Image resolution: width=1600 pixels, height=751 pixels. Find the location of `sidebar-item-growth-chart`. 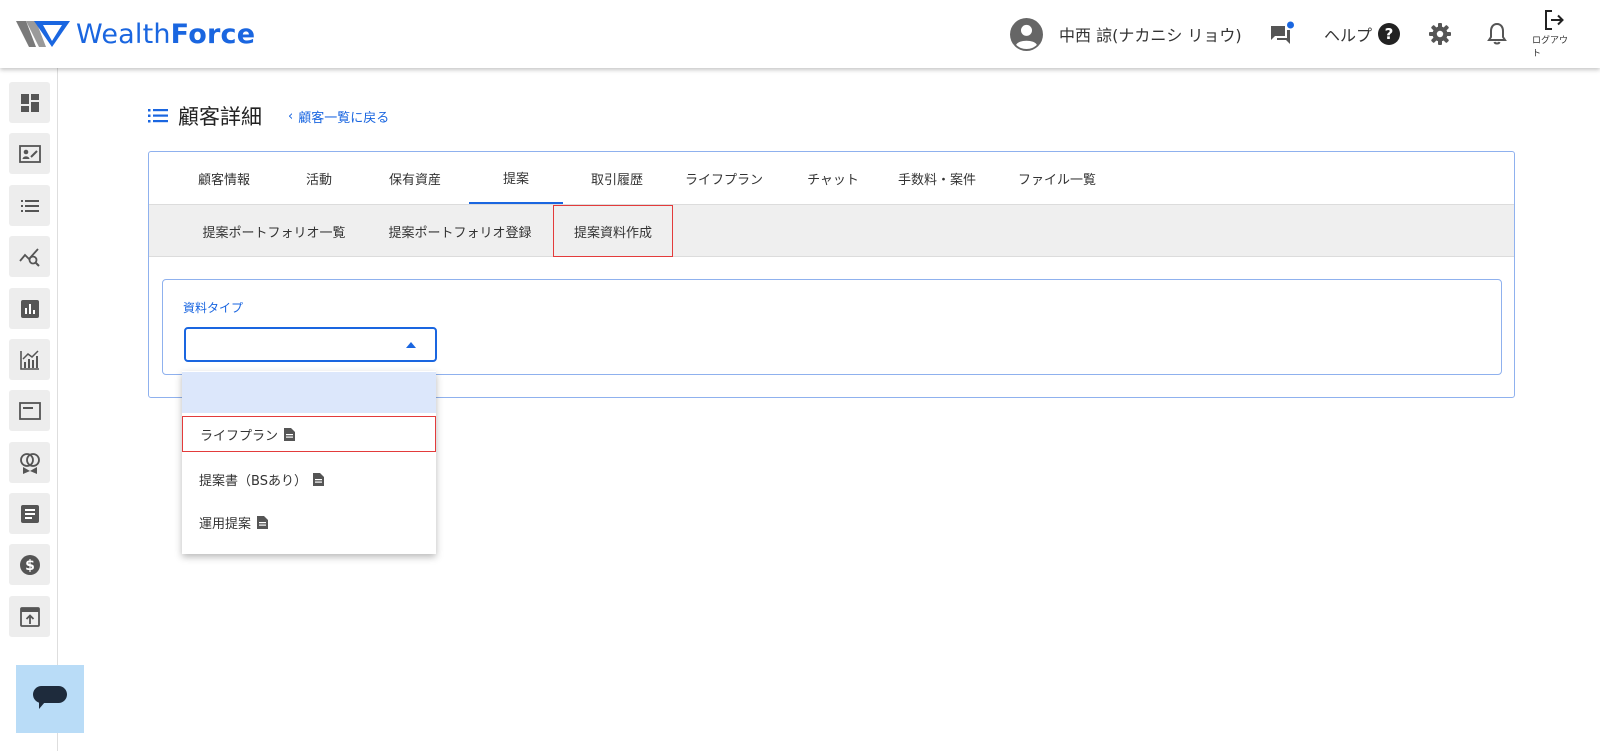

sidebar-item-growth-chart is located at coordinates (29, 359).